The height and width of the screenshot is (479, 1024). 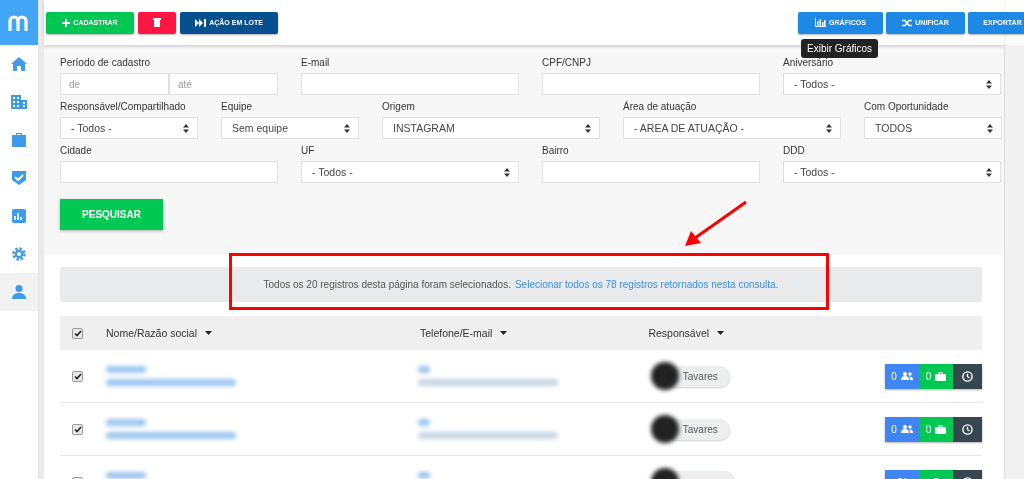 I want to click on home-icon, so click(x=19, y=64).